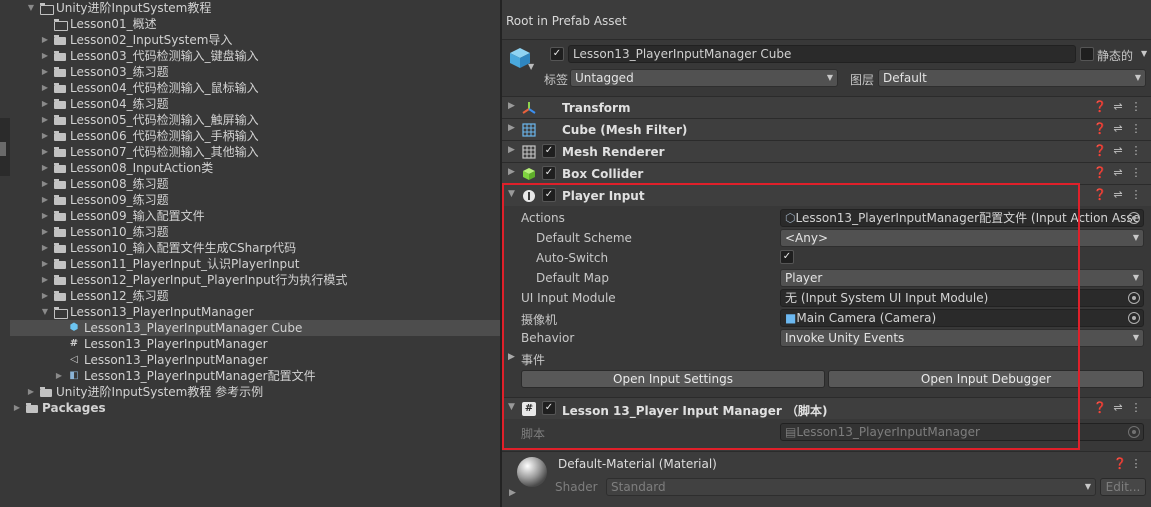 This screenshot has width=1151, height=507. Describe the element at coordinates (826, 129) in the screenshot. I see `component-mesh-filter: ▶ Cube (Mesh Filter) ❓ ⇌ ⋮` at that location.